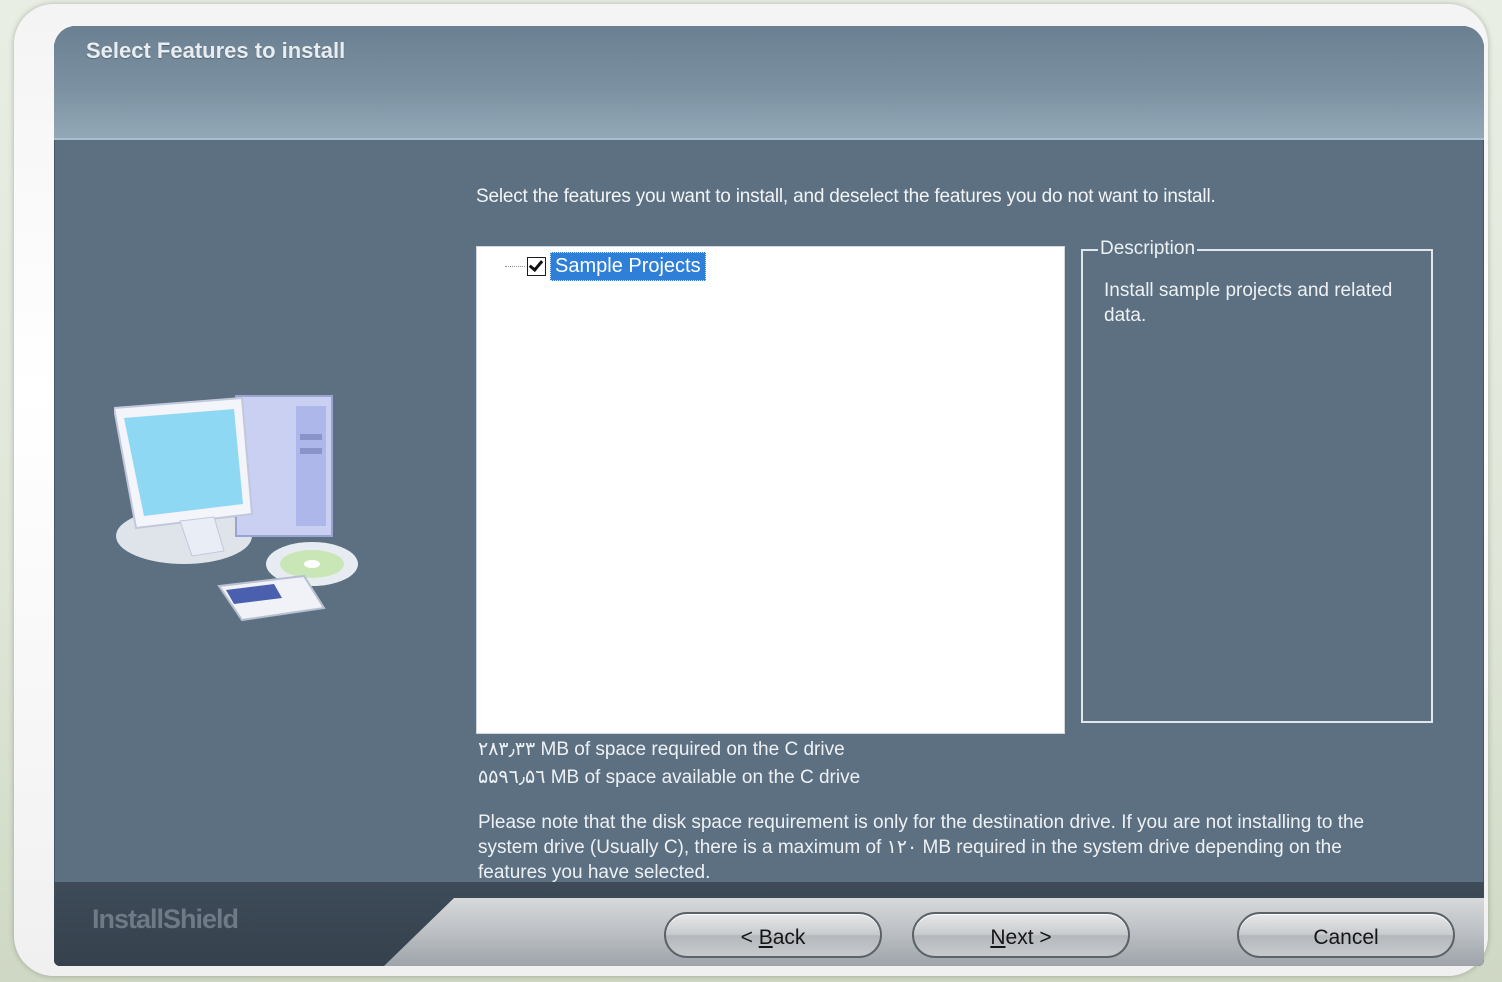  I want to click on tree-connector, so click(515, 266).